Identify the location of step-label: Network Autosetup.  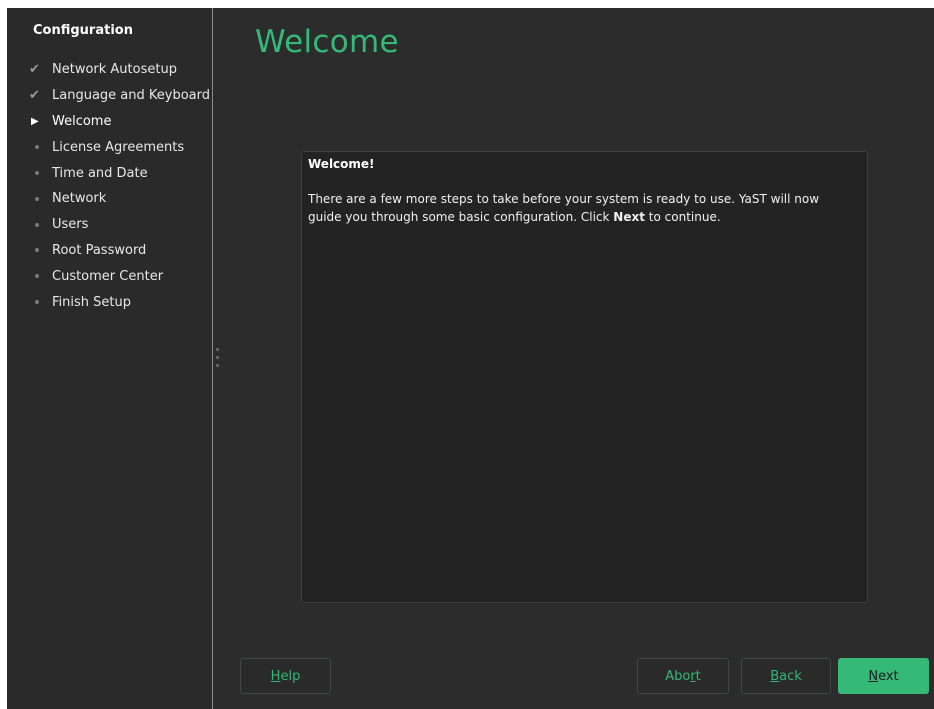
(114, 70).